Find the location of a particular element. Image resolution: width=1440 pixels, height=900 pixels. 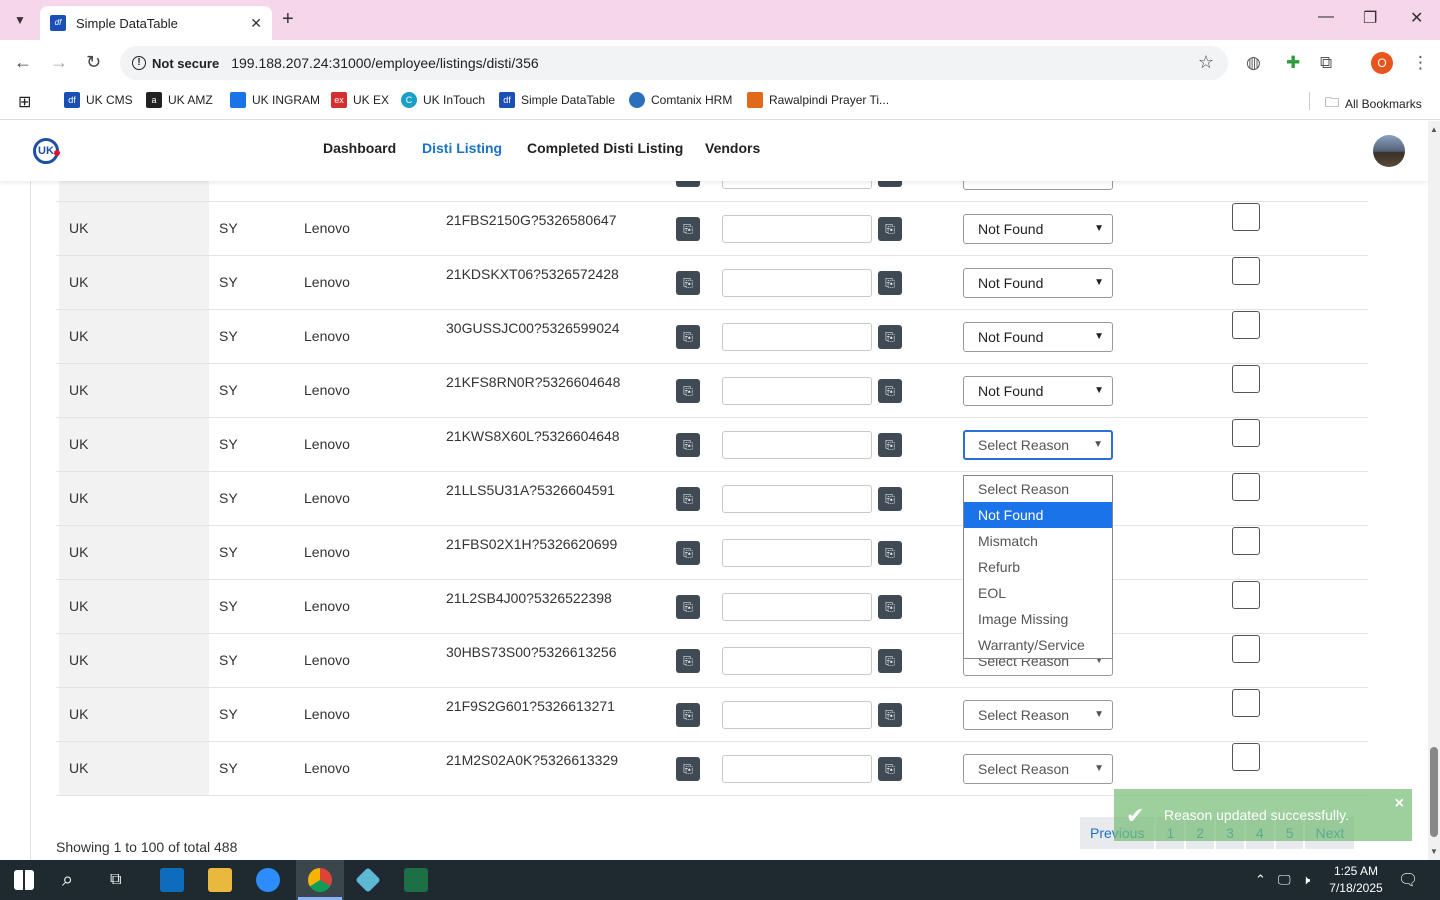

reason-option-select-reason: Select Reason is located at coordinates (1038, 489).